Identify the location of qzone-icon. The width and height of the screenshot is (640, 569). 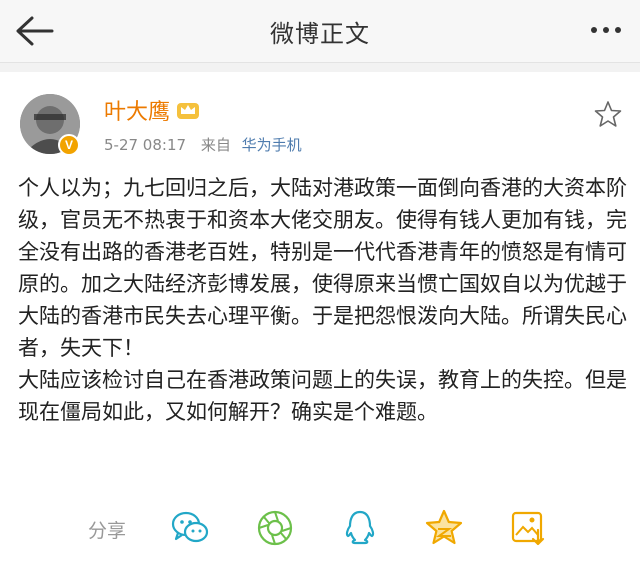
(444, 527).